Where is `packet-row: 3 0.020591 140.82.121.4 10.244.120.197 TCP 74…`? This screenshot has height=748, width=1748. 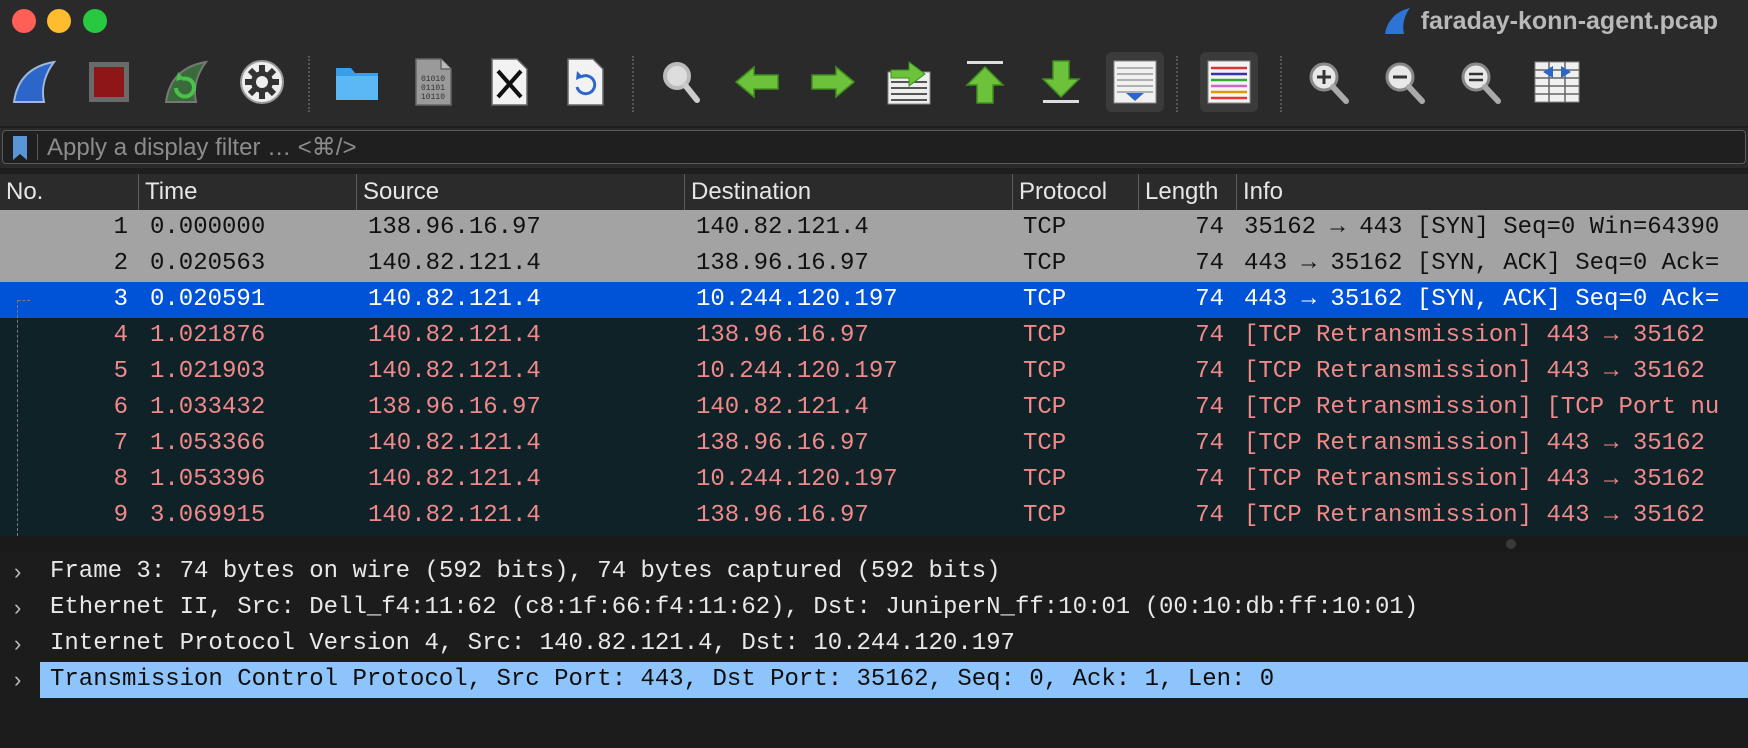 packet-row: 3 0.020591 140.82.121.4 10.244.120.197 TCP 74… is located at coordinates (874, 300).